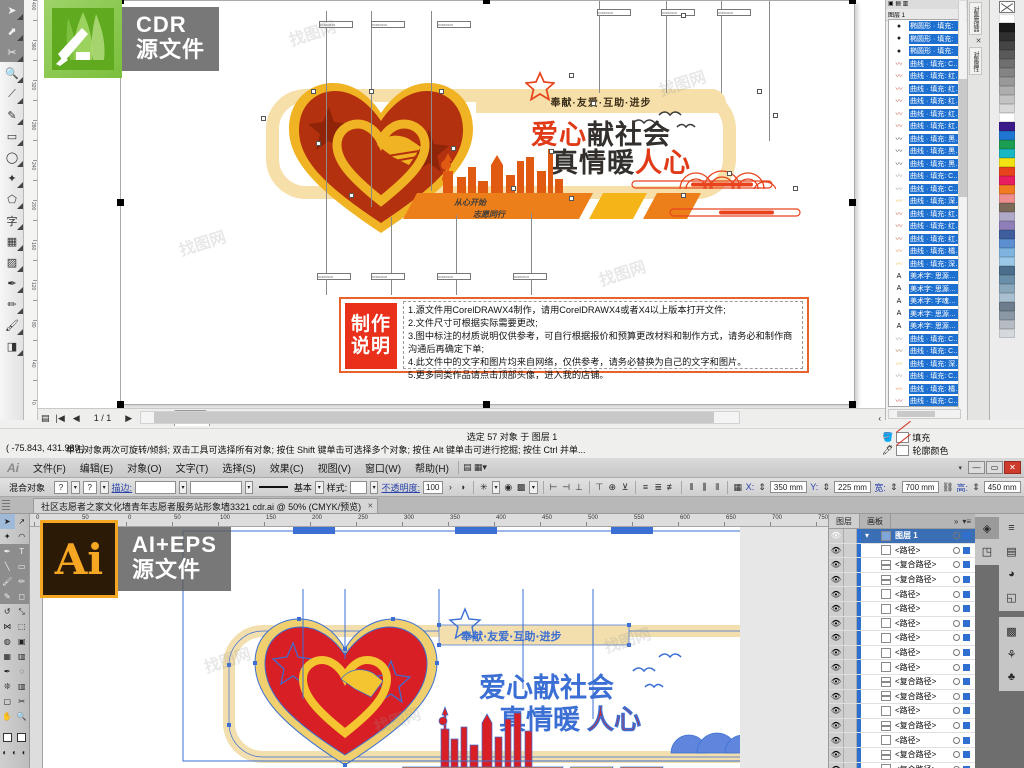 This screenshot has width=1024, height=768. What do you see at coordinates (374, 487) in the screenshot?
I see `style-dropdown-icon: ▾` at bounding box center [374, 487].